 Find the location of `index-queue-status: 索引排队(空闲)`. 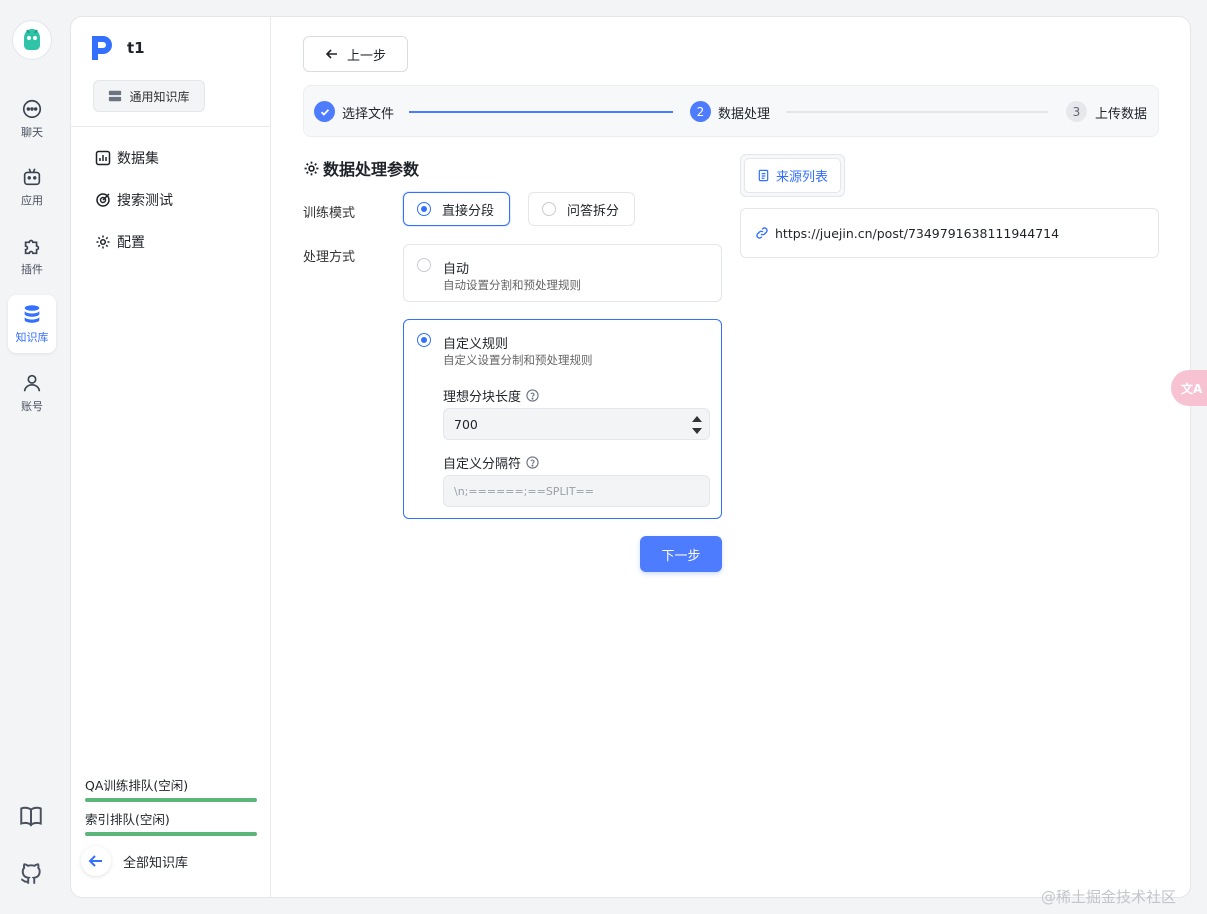

index-queue-status: 索引排队(空闲) is located at coordinates (171, 822).